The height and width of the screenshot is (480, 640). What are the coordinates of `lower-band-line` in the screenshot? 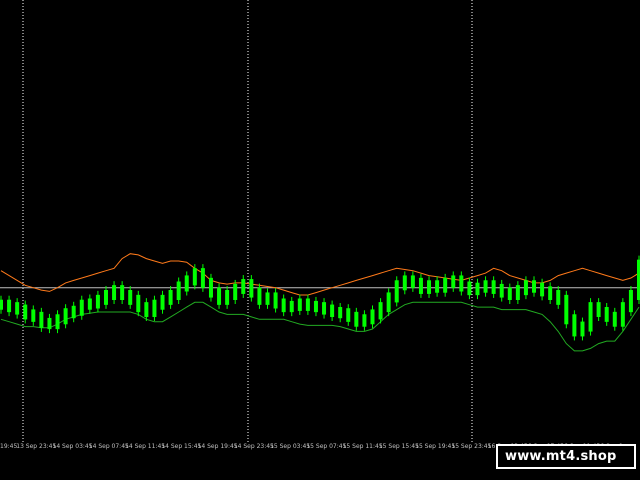 It's located at (320, 326).